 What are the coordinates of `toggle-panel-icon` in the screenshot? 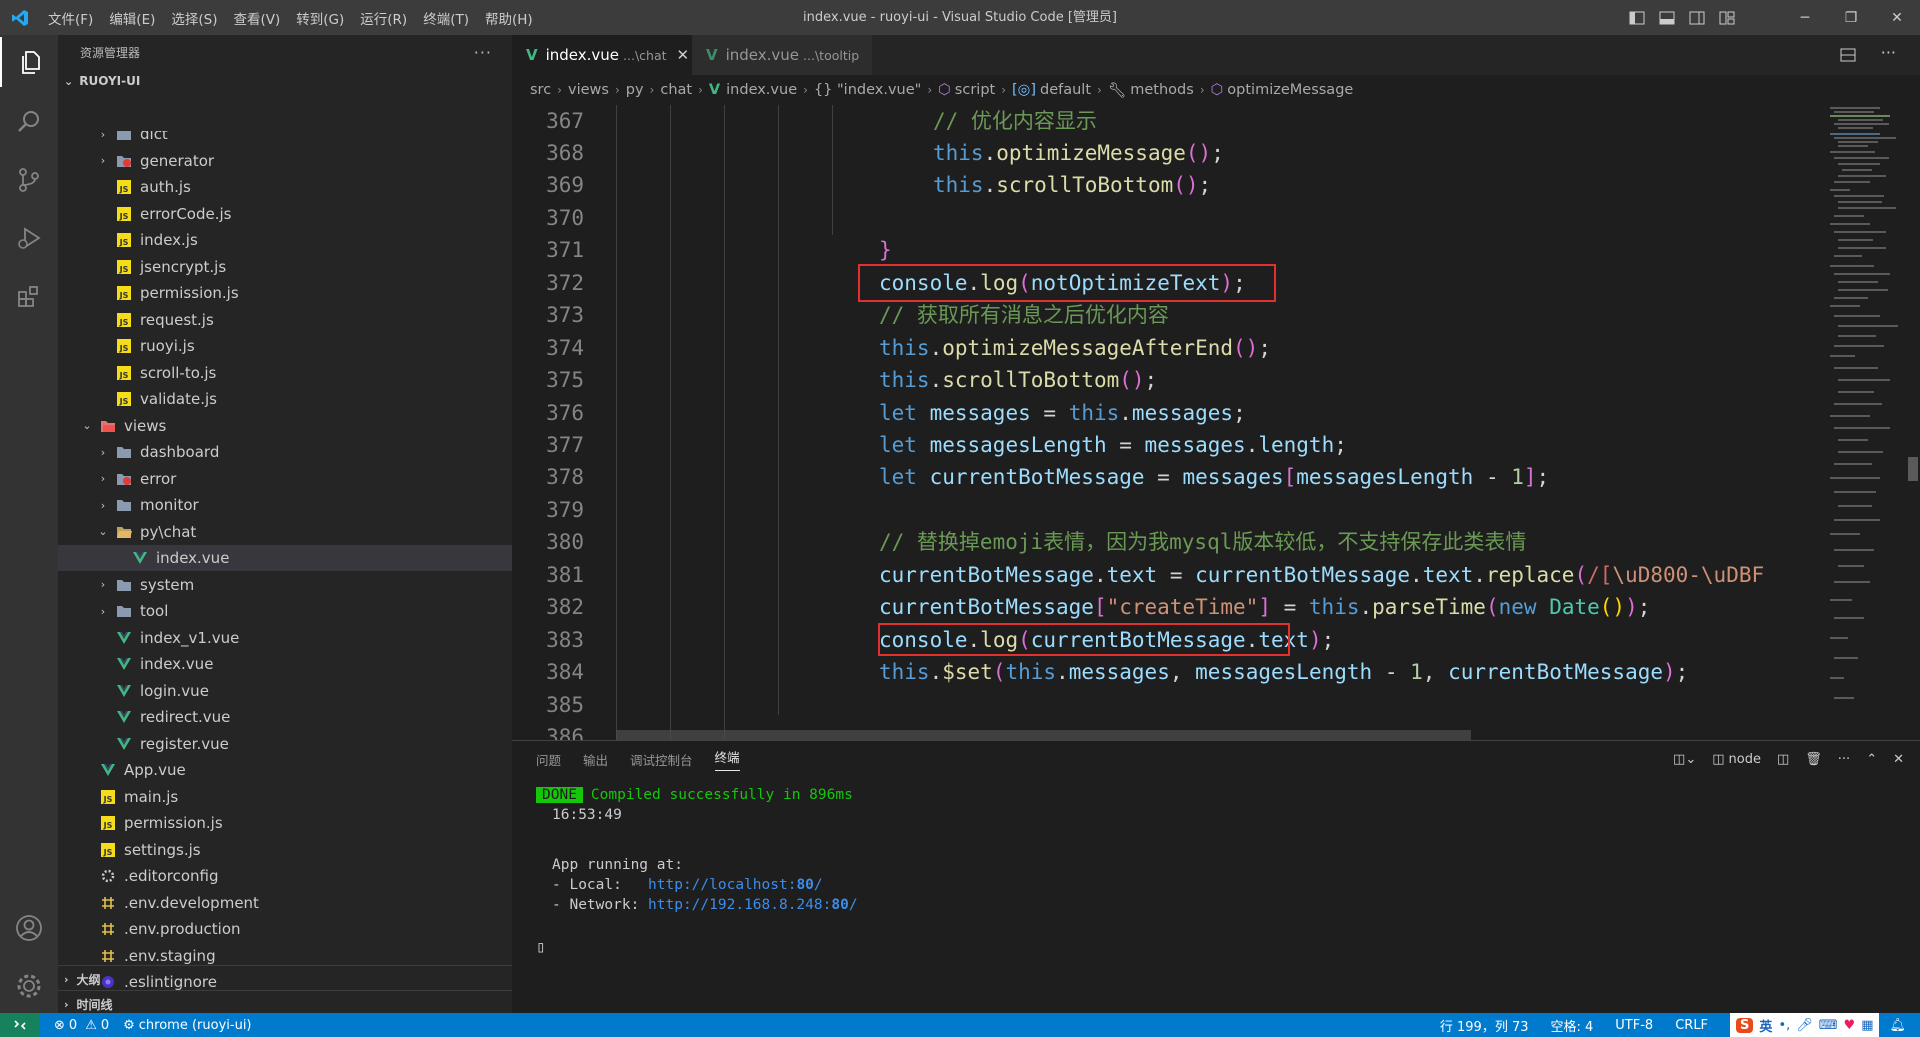 It's located at (1667, 17).